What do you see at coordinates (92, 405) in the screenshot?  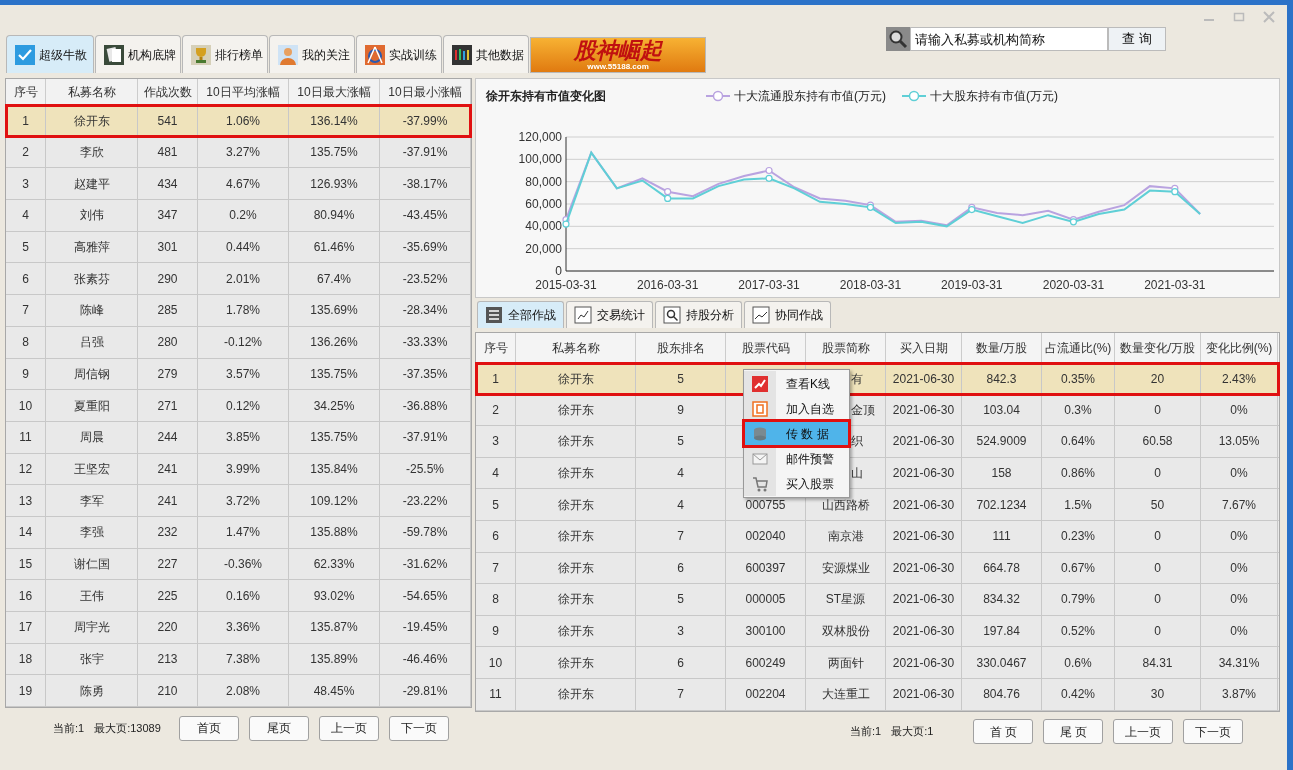 I see `table-cell: 夏重阳` at bounding box center [92, 405].